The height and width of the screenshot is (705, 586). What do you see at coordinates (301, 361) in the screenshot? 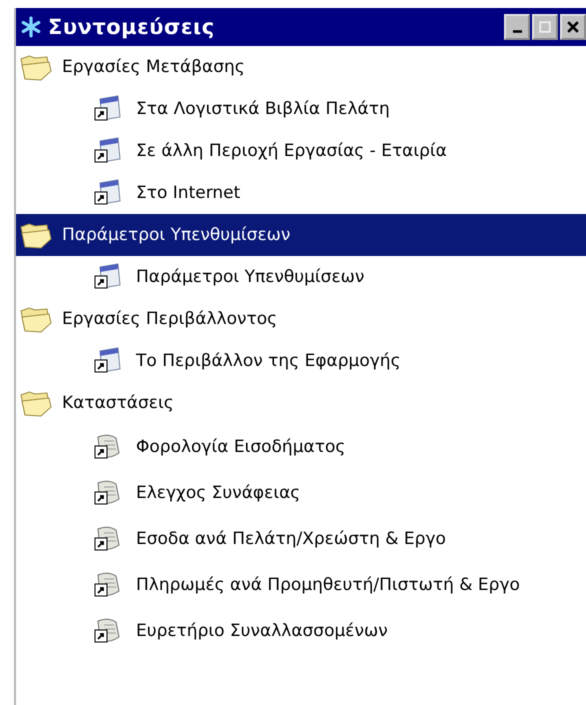
I see `shortcut-item: Το Περιβάλλον της Εφαρμογής` at bounding box center [301, 361].